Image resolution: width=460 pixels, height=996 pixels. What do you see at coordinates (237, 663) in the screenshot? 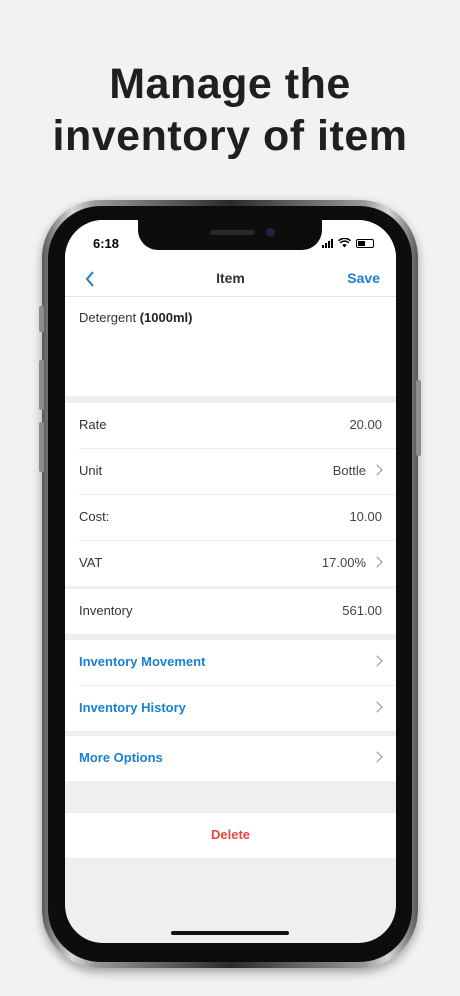
I see `inventory-movement-row: Inventory Movement` at bounding box center [237, 663].